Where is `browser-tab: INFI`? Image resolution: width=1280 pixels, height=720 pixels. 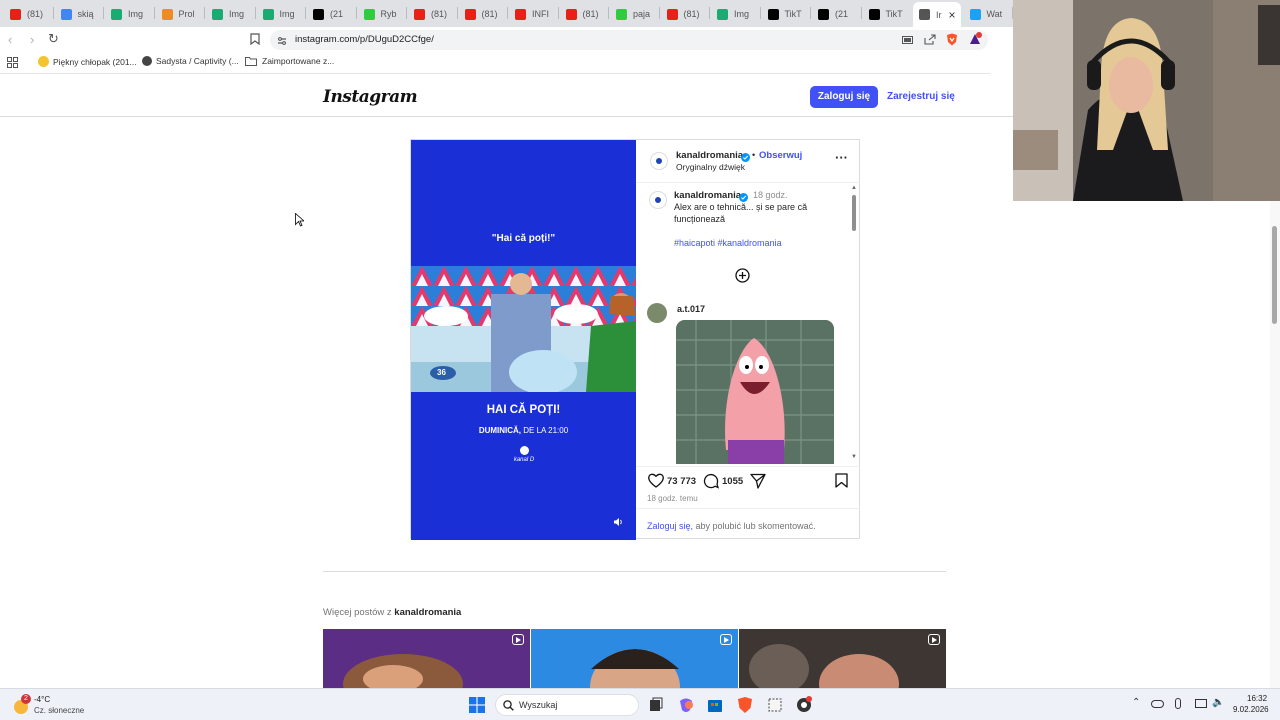 browser-tab: INFI is located at coordinates (533, 14).